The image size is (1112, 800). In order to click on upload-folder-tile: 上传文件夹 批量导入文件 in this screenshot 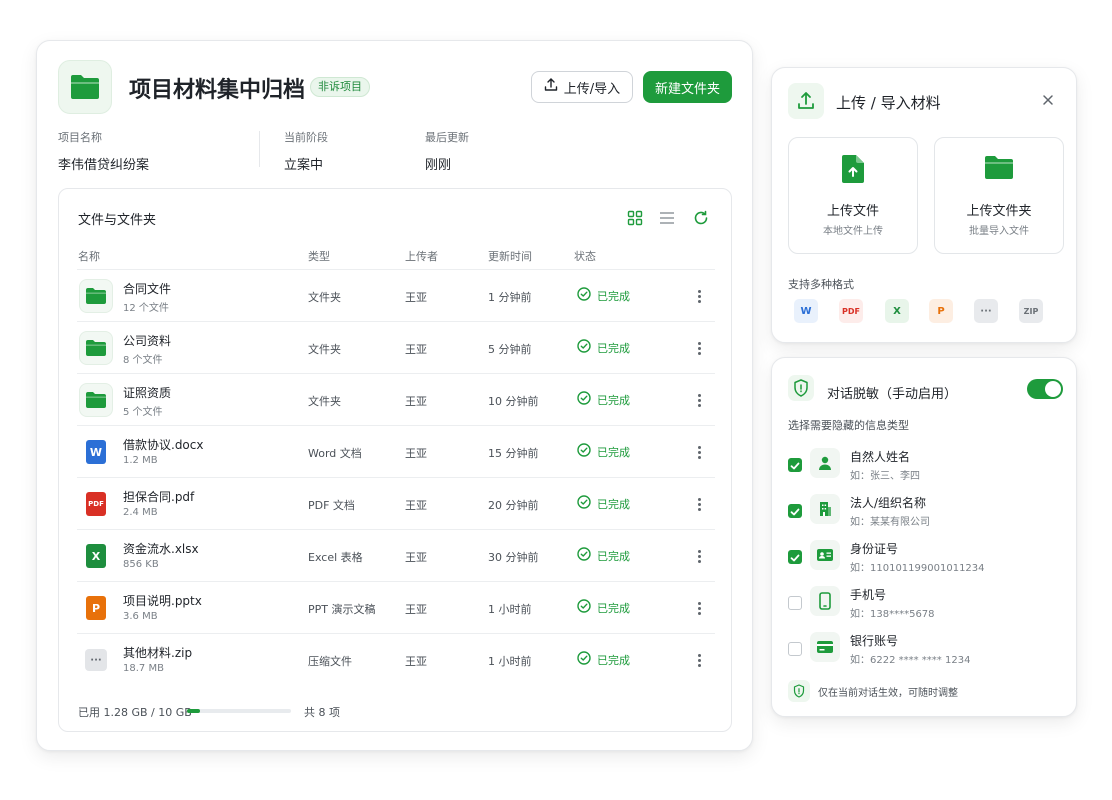, I will do `click(999, 195)`.